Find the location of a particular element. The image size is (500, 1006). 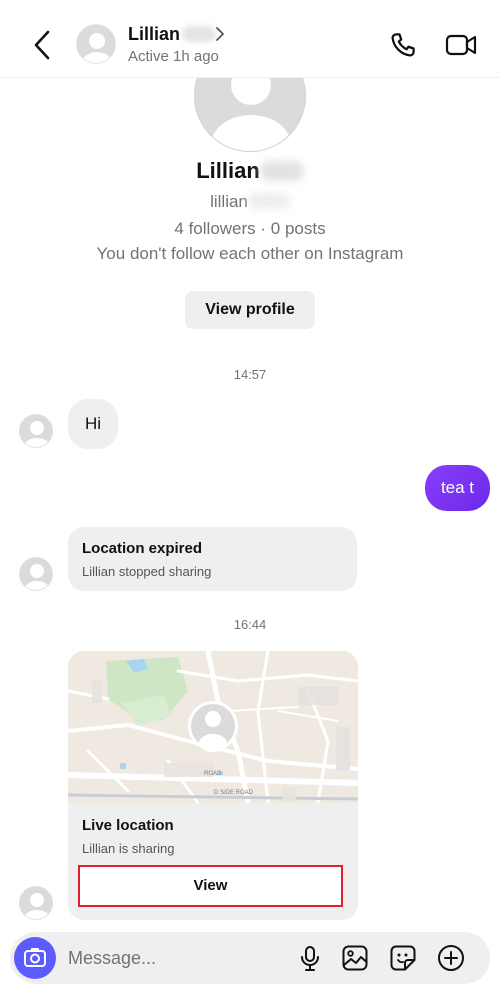

card-subtitle: Lillian stopped sharing is located at coordinates (147, 571).